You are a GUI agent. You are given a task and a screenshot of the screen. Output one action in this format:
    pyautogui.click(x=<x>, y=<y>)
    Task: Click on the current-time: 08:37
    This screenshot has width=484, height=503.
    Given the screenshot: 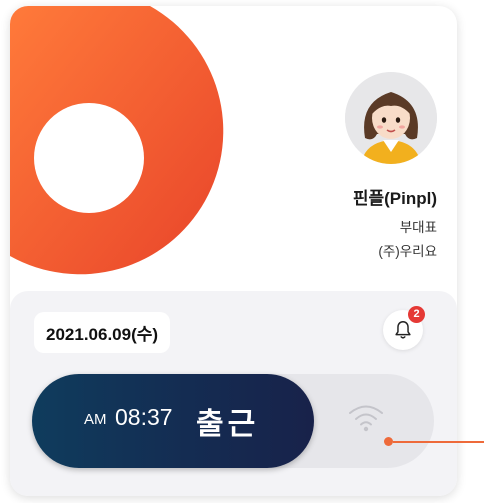 What is the action you would take?
    pyautogui.click(x=144, y=417)
    